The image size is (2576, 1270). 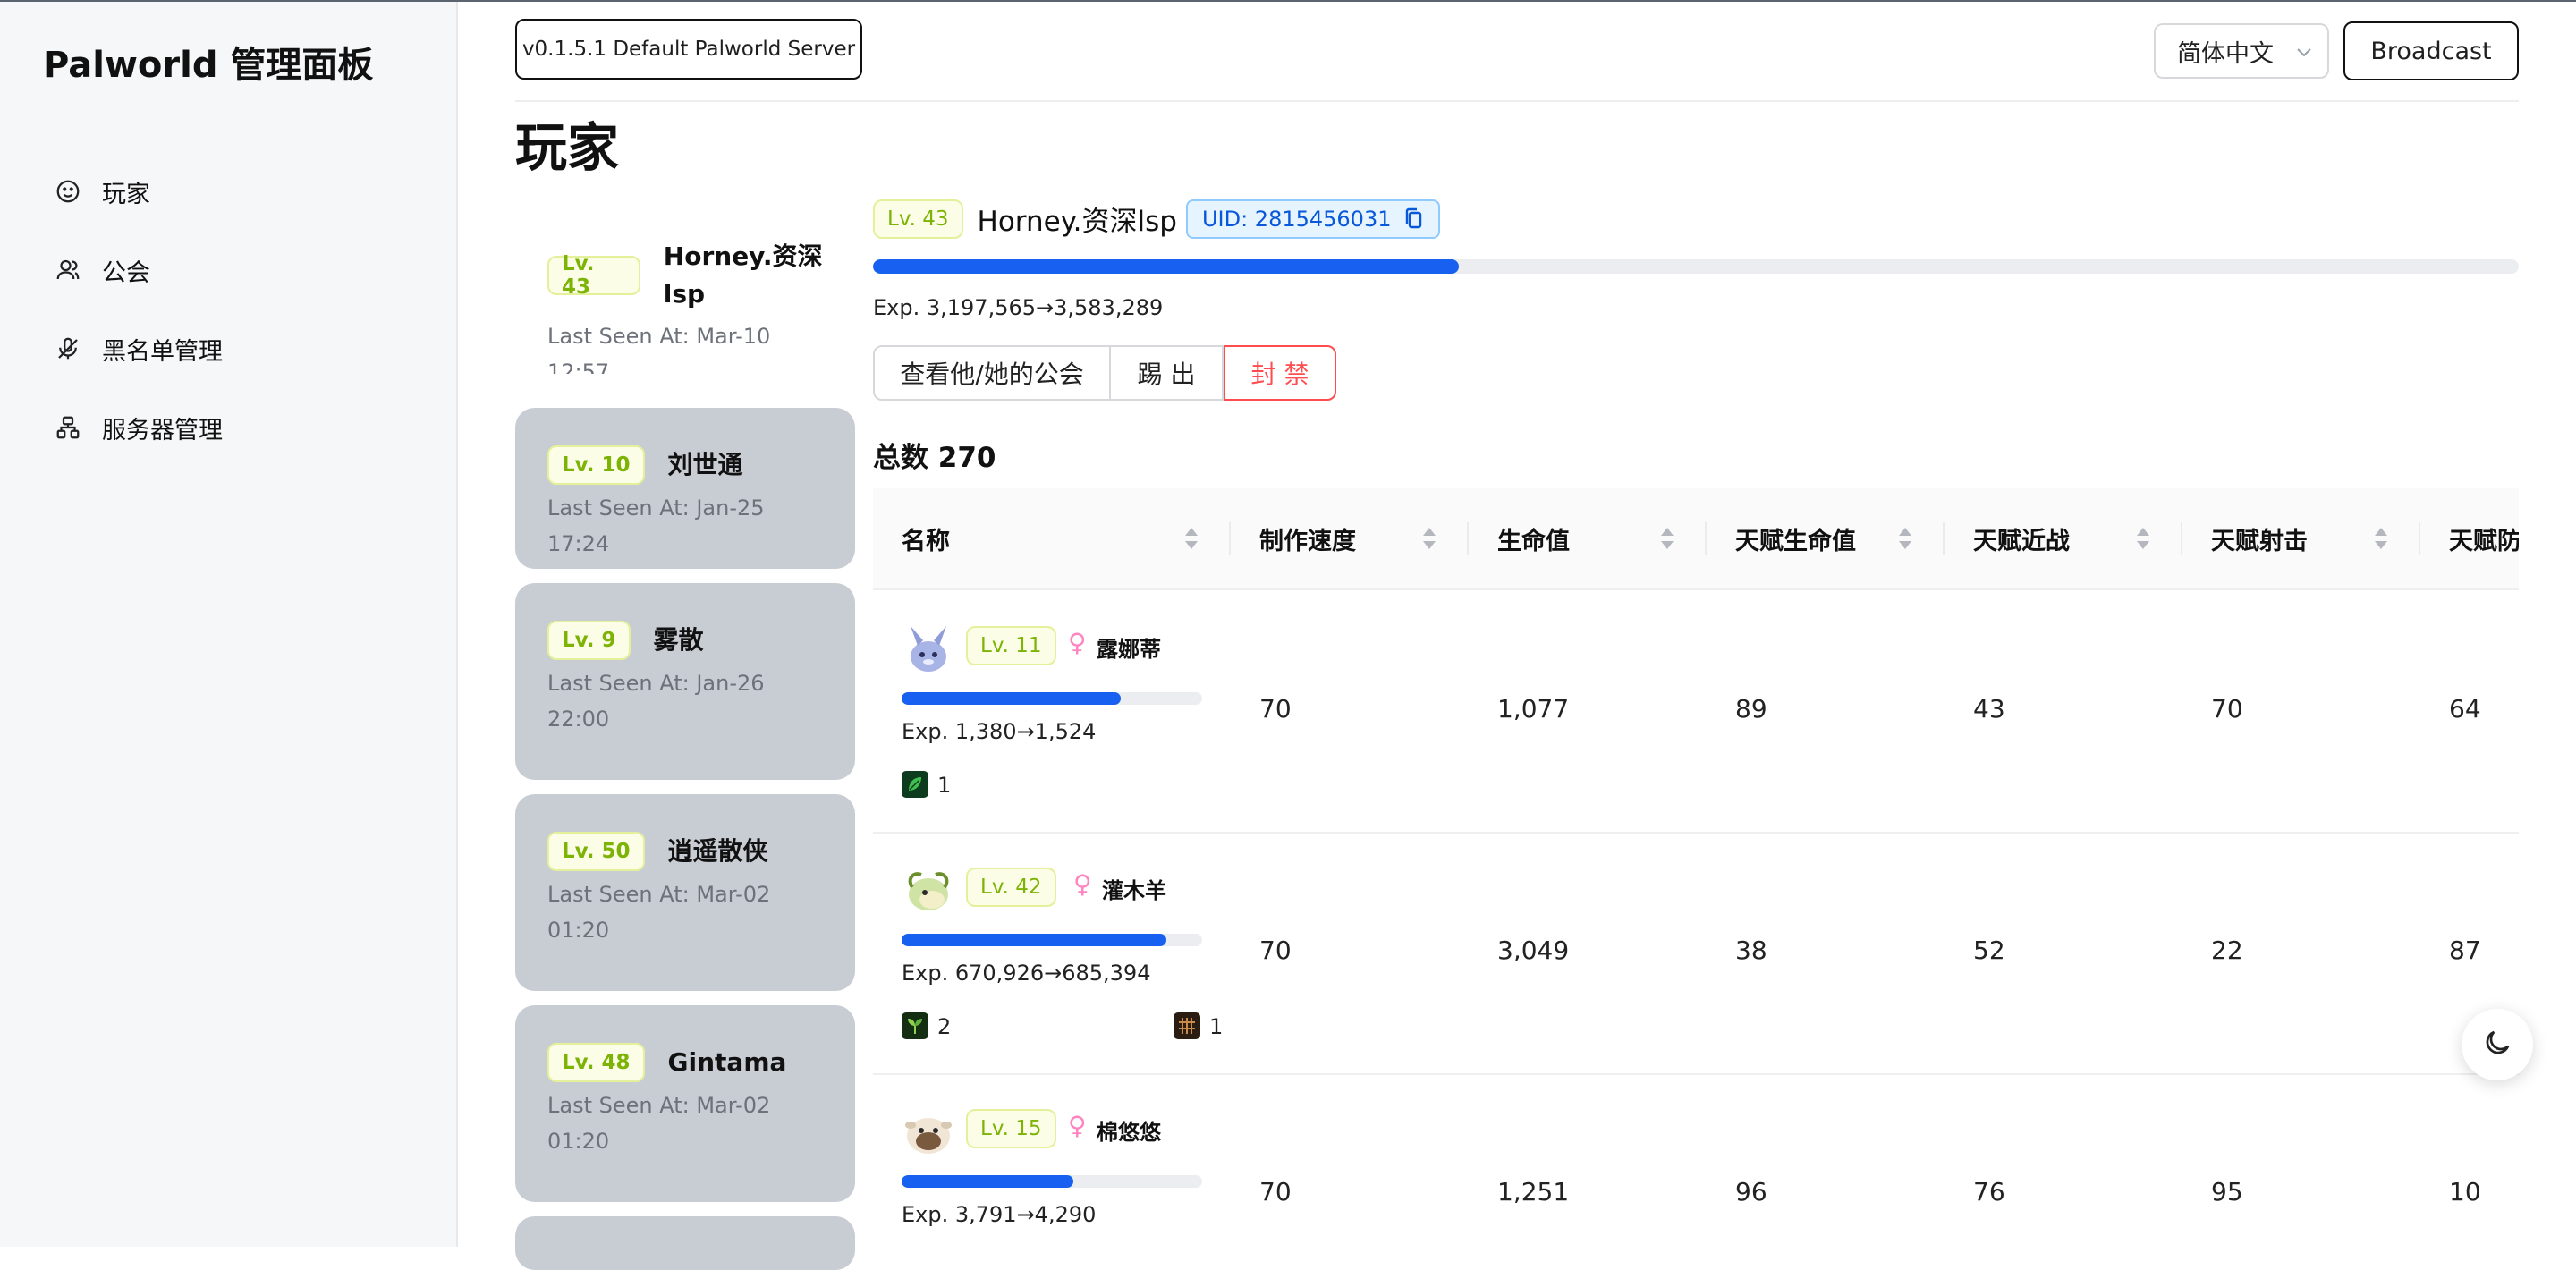 I want to click on smile-icon, so click(x=68, y=191).